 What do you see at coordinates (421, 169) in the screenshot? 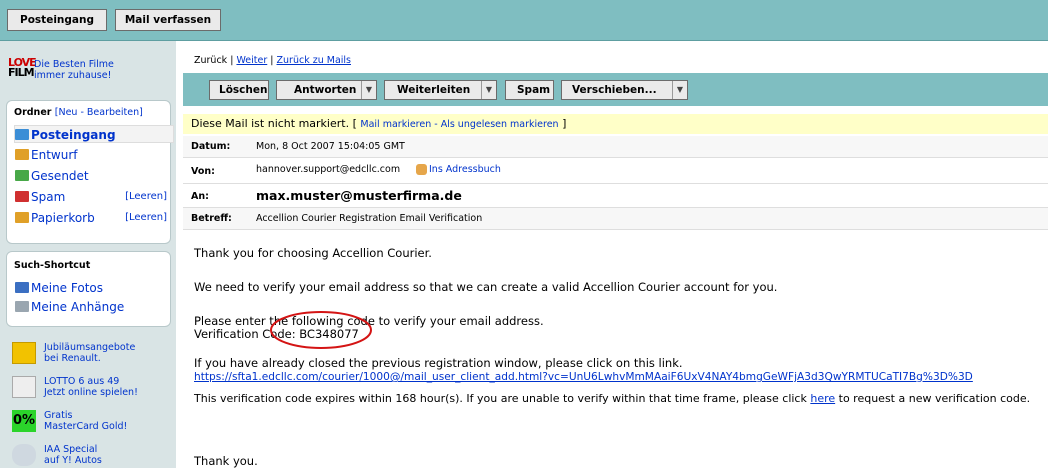
I see `addressbook-icon` at bounding box center [421, 169].